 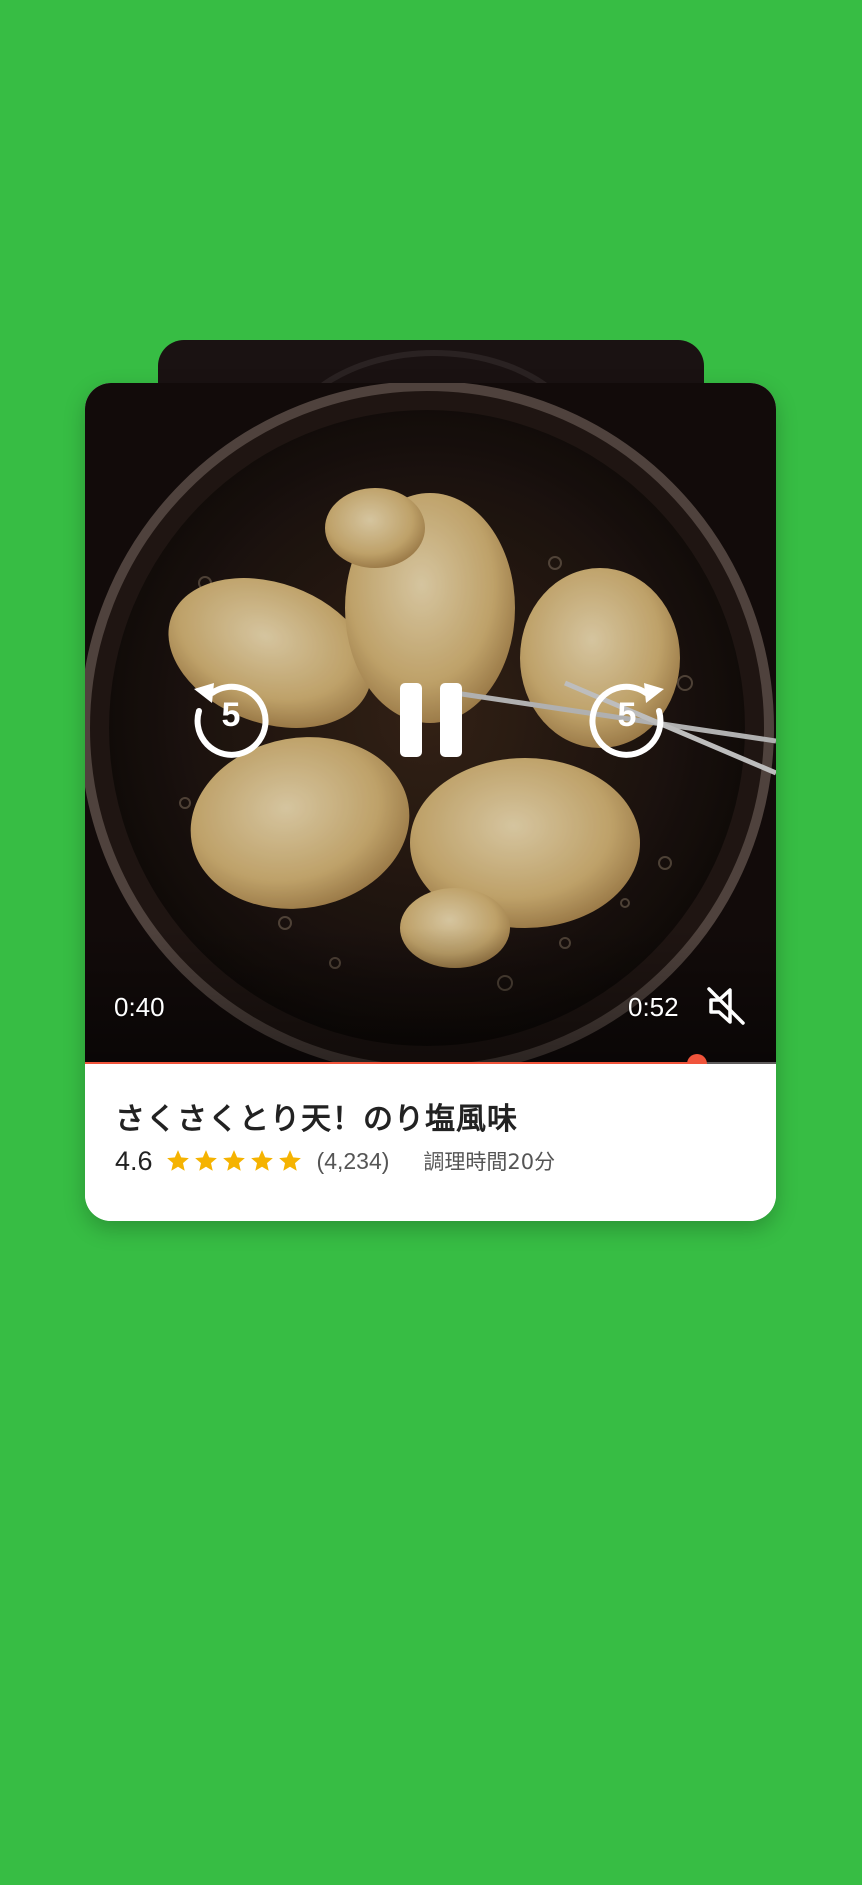 I want to click on progress-scrubber-handle, so click(x=696, y=1059).